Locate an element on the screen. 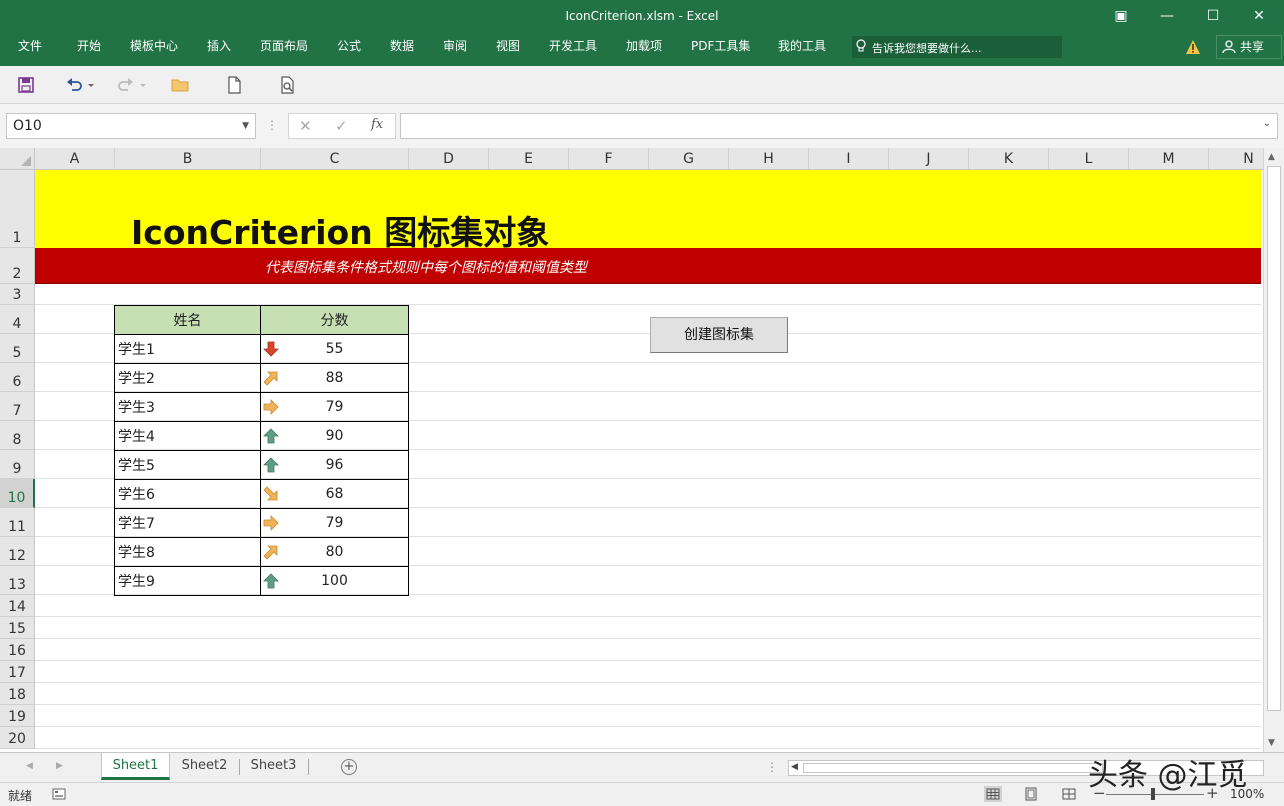 Image resolution: width=1284 pixels, height=806 pixels. undo-icon is located at coordinates (74, 85).